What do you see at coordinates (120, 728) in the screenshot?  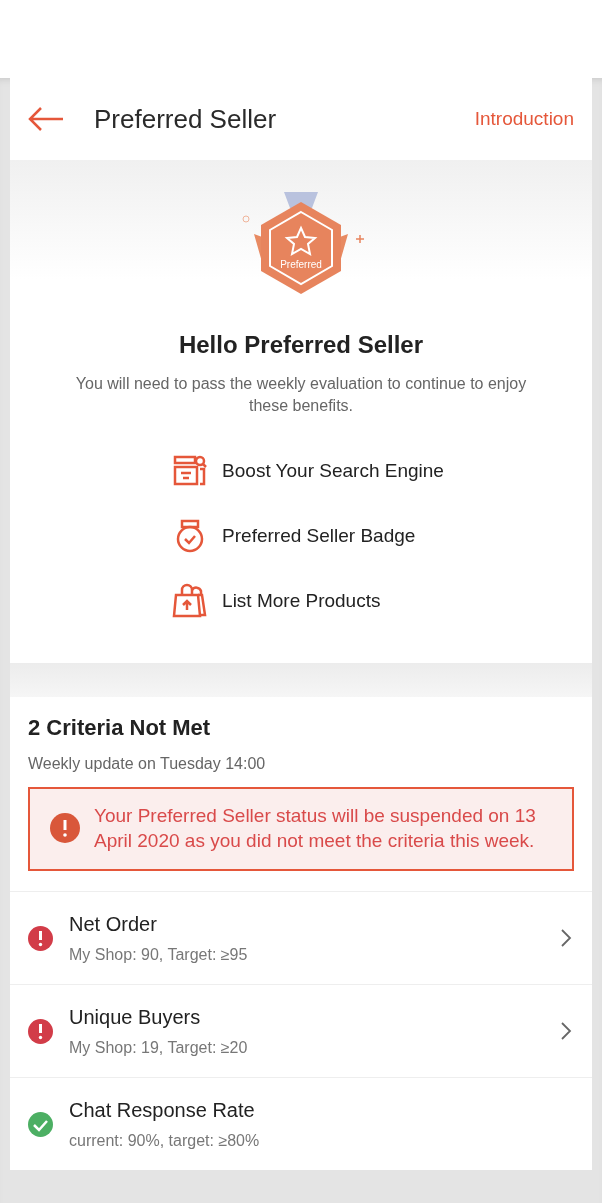 I see `criteria-heading: 2 Criteria Not Met` at bounding box center [120, 728].